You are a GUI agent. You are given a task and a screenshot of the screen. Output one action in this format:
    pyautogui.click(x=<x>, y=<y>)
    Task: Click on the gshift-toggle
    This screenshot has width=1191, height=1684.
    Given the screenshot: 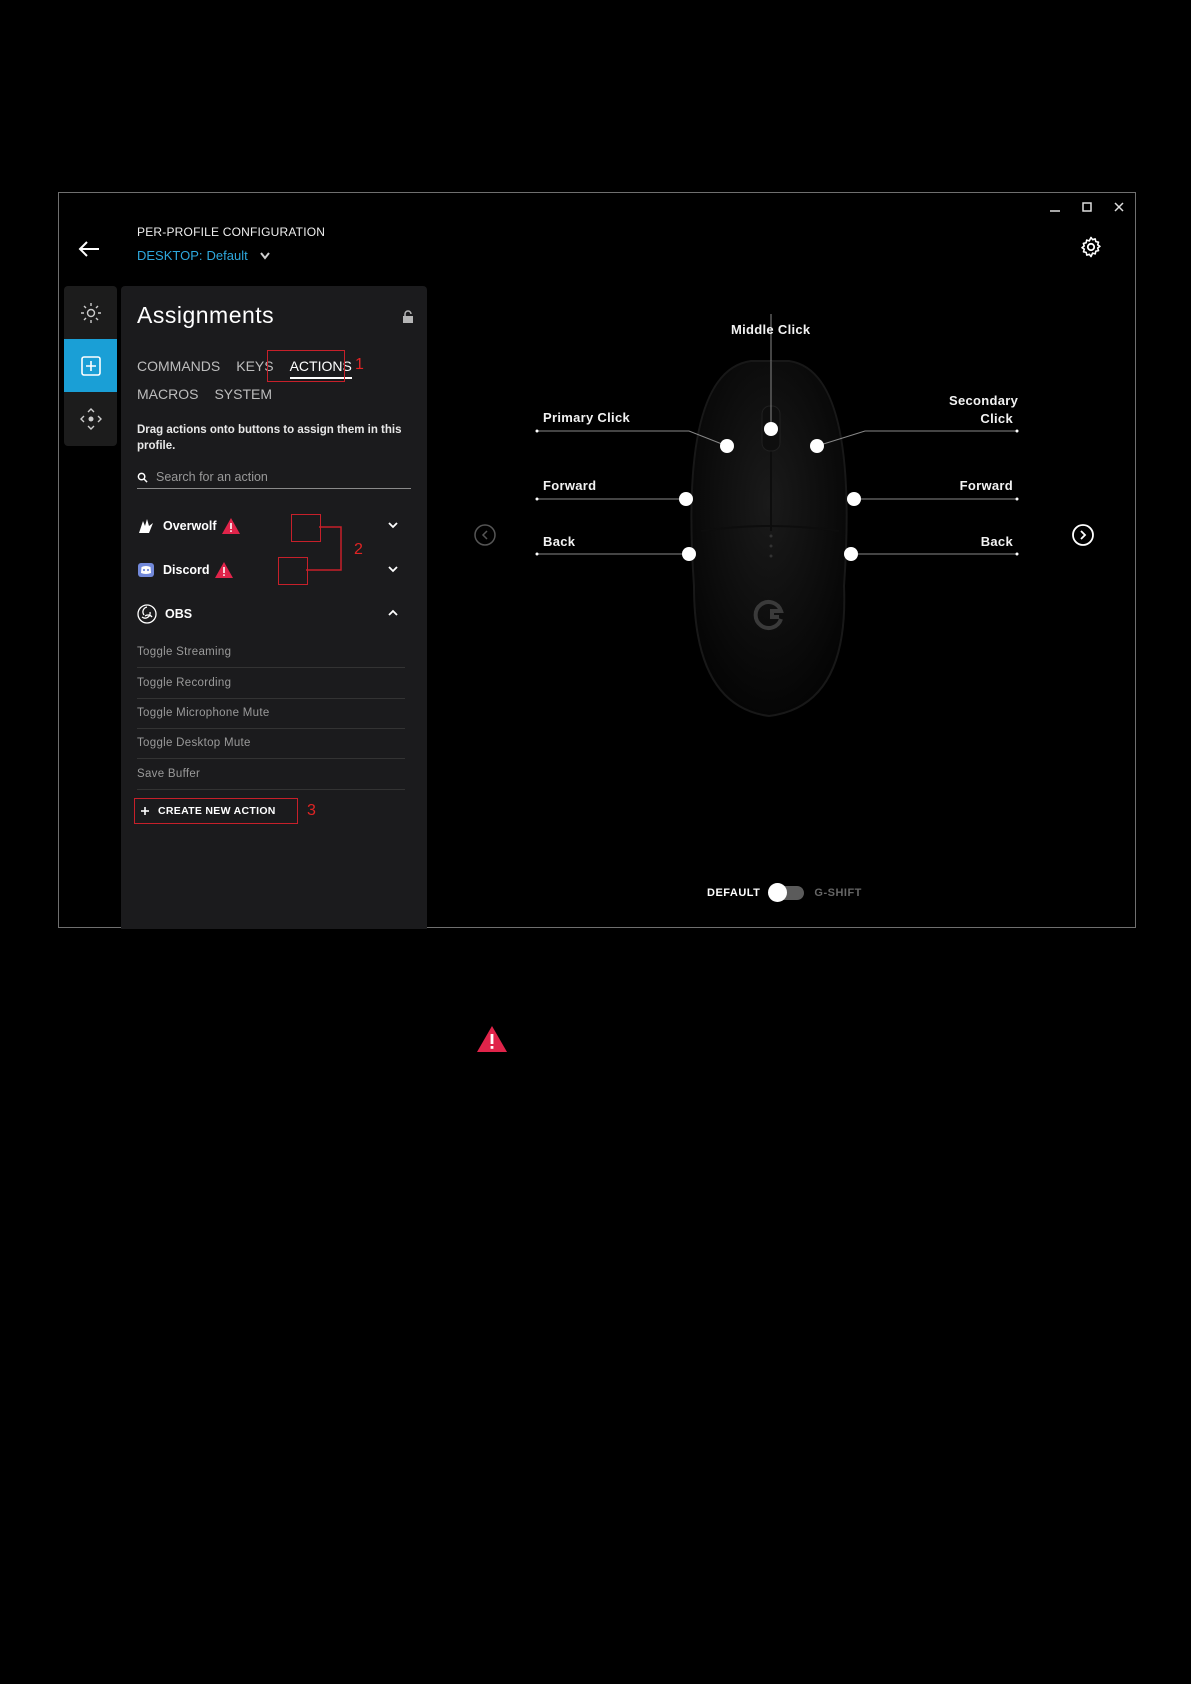 What is the action you would take?
    pyautogui.click(x=786, y=892)
    